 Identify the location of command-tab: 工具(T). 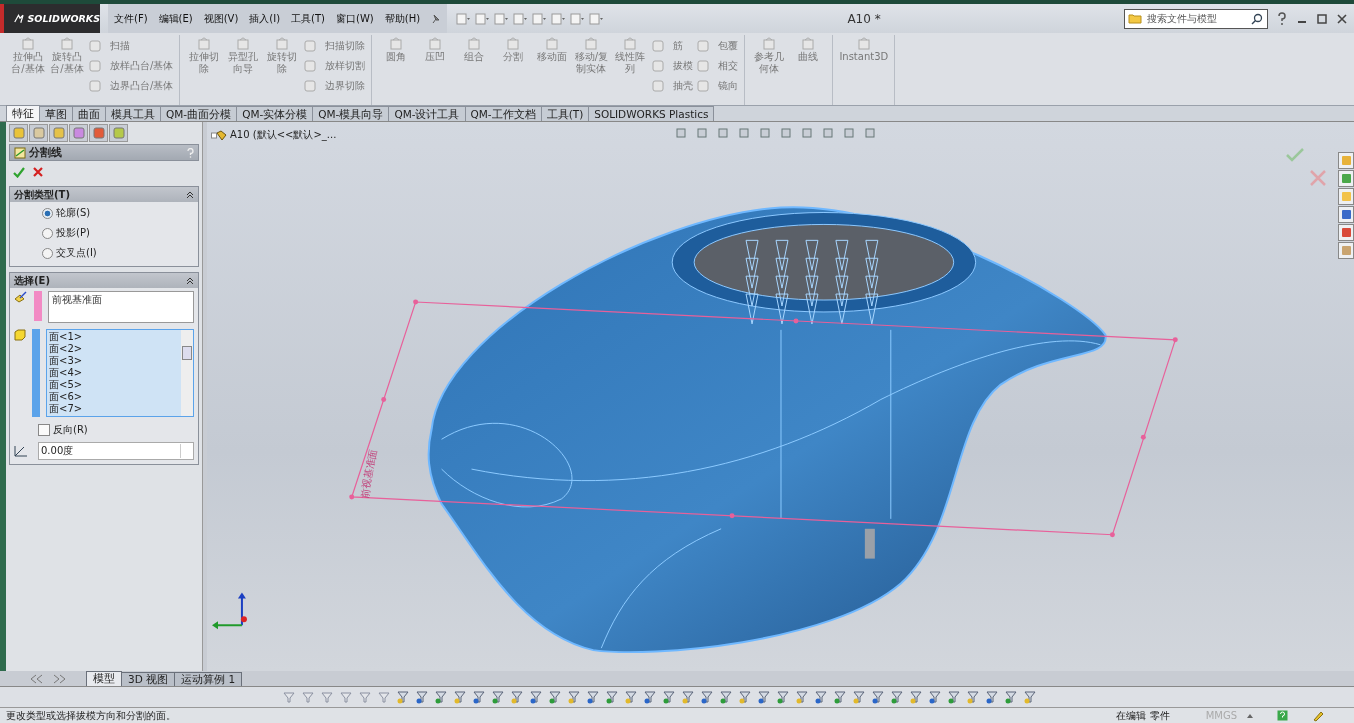
(565, 113).